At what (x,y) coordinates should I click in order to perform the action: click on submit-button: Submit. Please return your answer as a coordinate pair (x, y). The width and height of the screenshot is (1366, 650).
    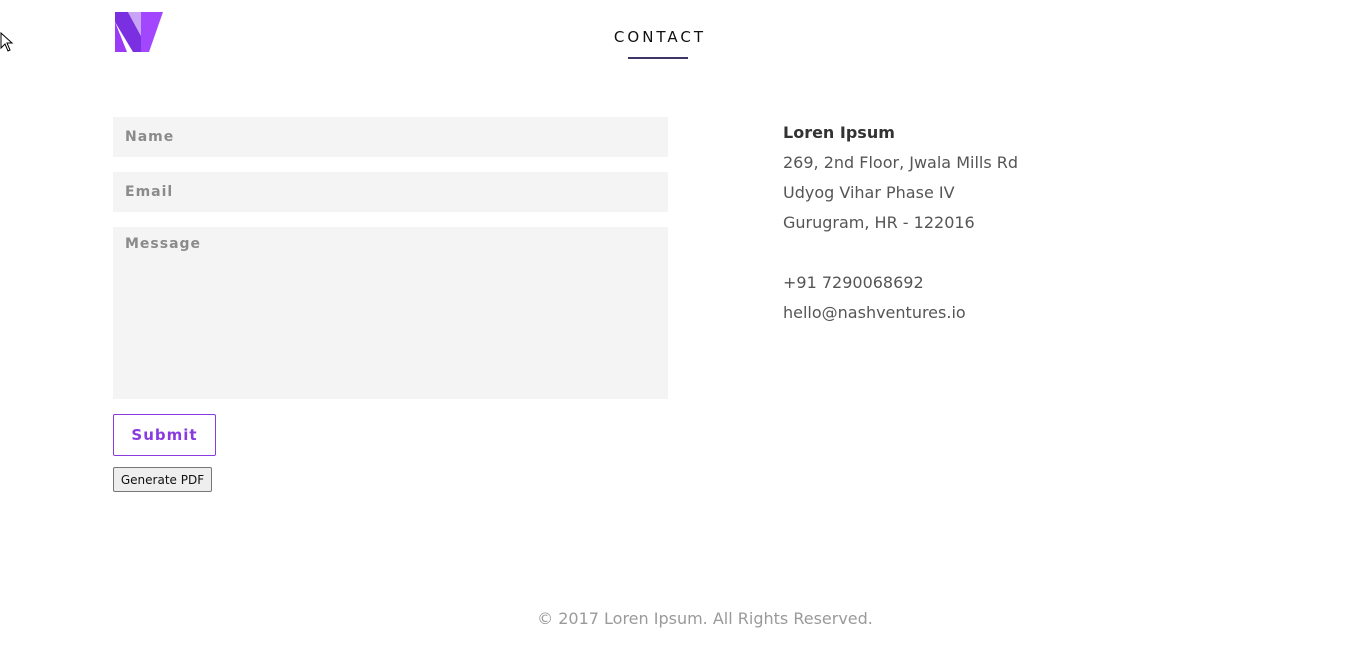
    Looking at the image, I should click on (164, 435).